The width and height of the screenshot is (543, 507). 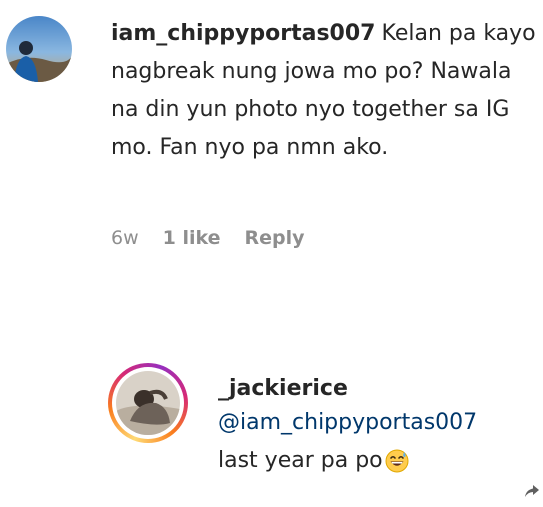 What do you see at coordinates (243, 33) in the screenshot?
I see `commenter-username: iam_chippyportas007` at bounding box center [243, 33].